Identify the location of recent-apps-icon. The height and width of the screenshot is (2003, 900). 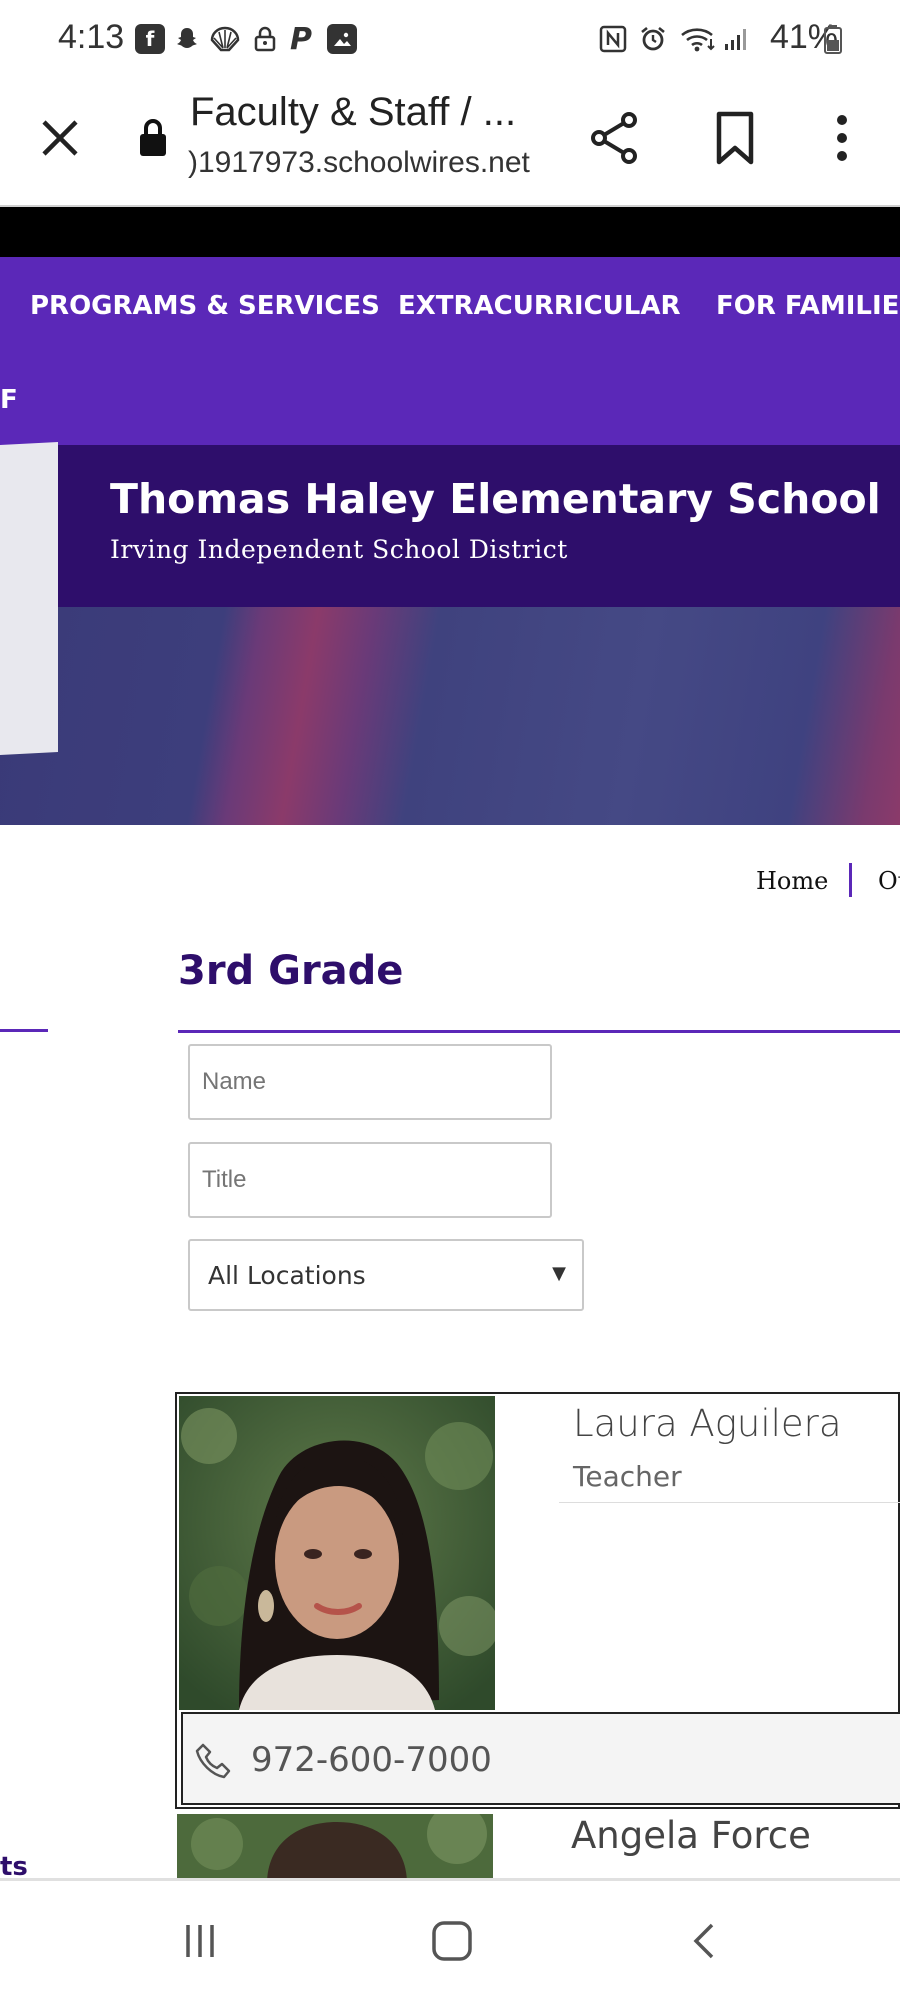
(200, 1941).